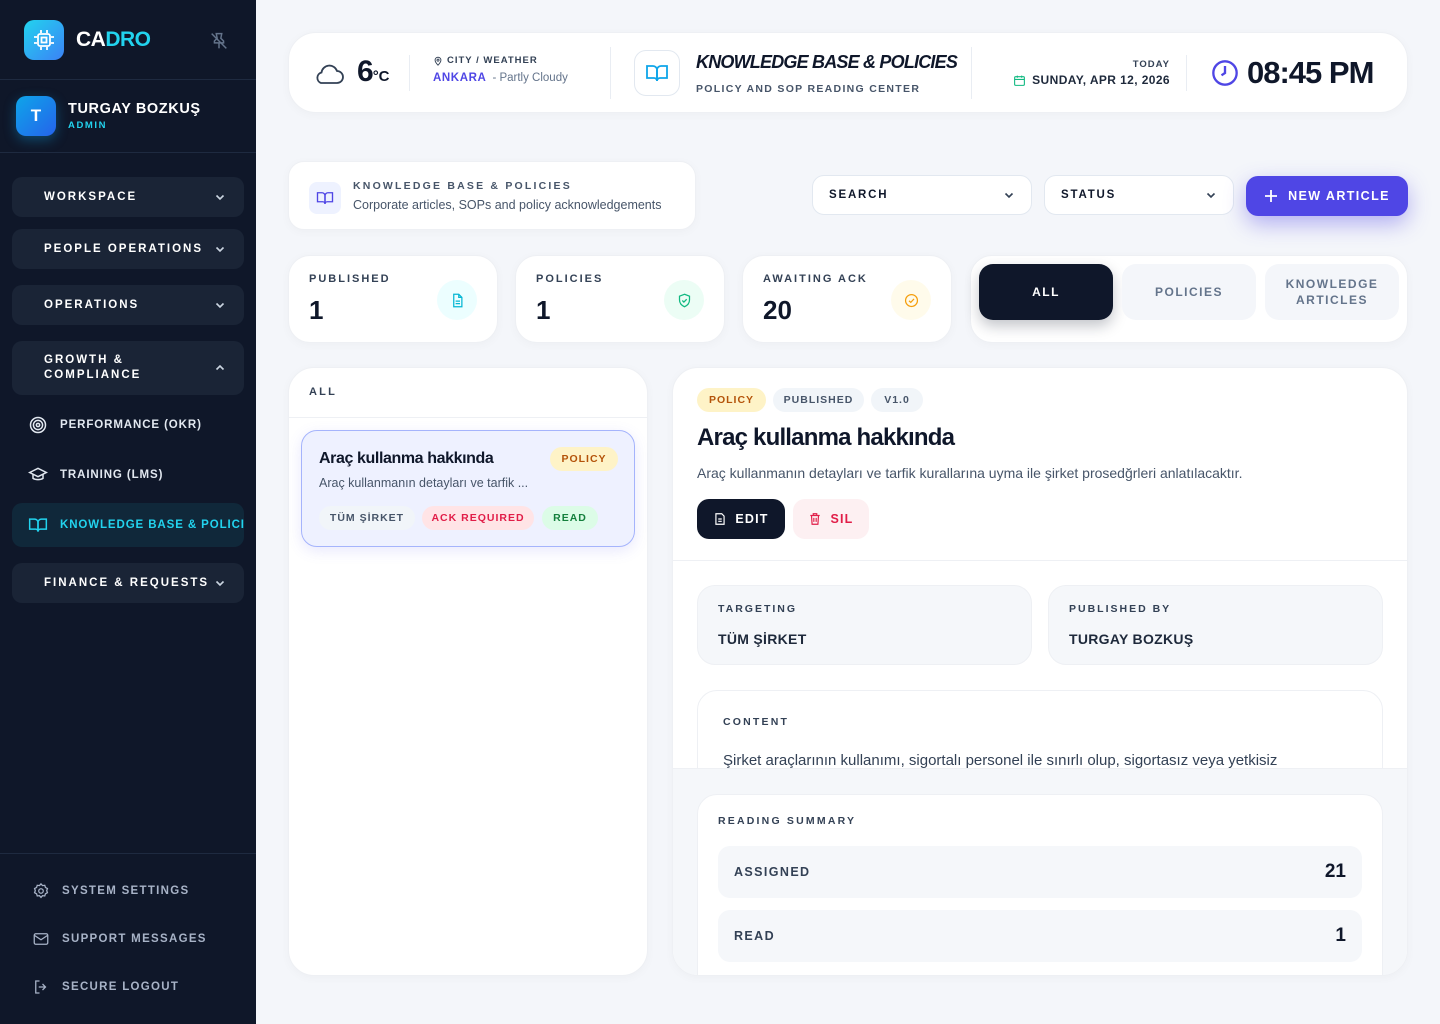 This screenshot has width=1440, height=1024. Describe the element at coordinates (438, 61) in the screenshot. I see `map-pin-icon` at that location.